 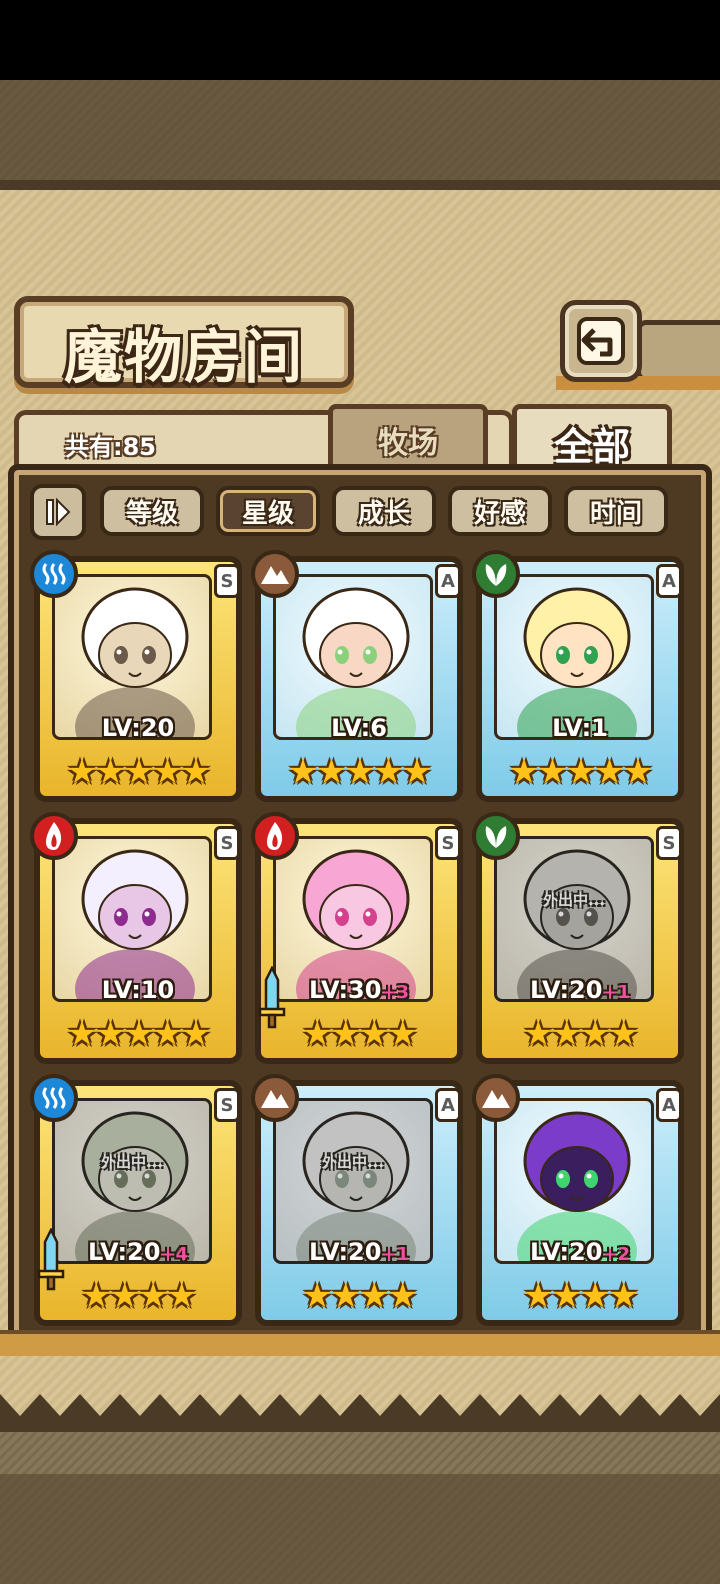 What do you see at coordinates (578, 938) in the screenshot?
I see `monster-card: 外出中... S LV:20+1 ★★★★` at bounding box center [578, 938].